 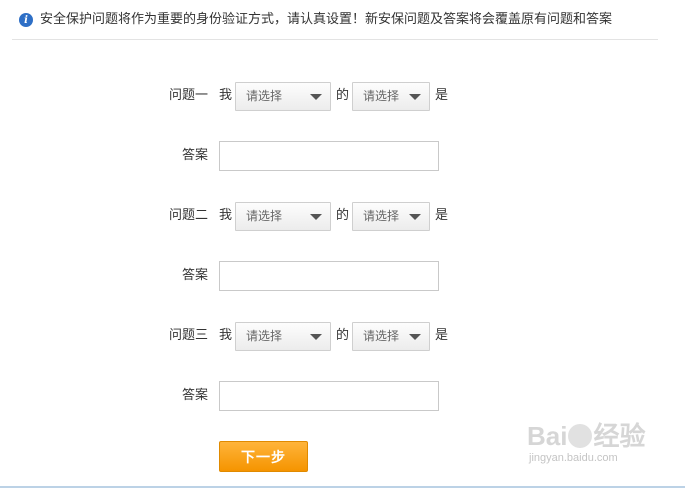 What do you see at coordinates (188, 215) in the screenshot?
I see `question-label: 问题二` at bounding box center [188, 215].